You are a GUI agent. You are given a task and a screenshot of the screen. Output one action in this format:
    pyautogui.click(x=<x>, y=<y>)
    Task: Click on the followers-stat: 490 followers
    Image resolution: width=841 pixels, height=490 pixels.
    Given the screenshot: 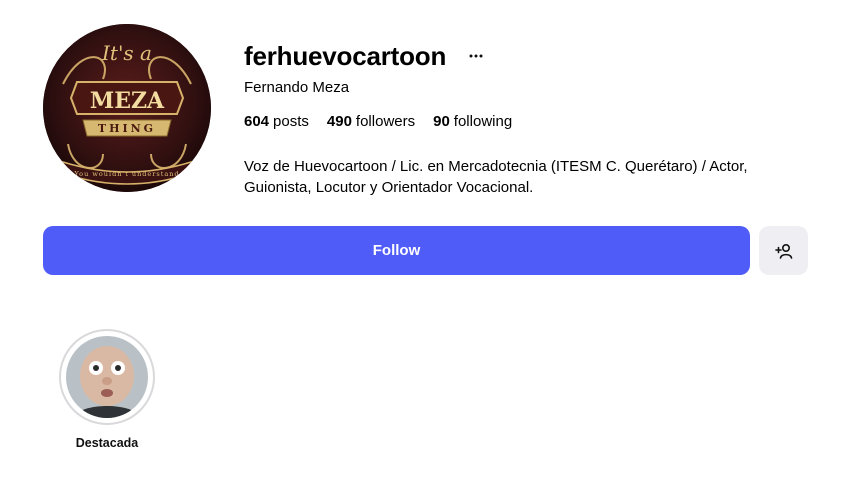 What is the action you would take?
    pyautogui.click(x=371, y=122)
    